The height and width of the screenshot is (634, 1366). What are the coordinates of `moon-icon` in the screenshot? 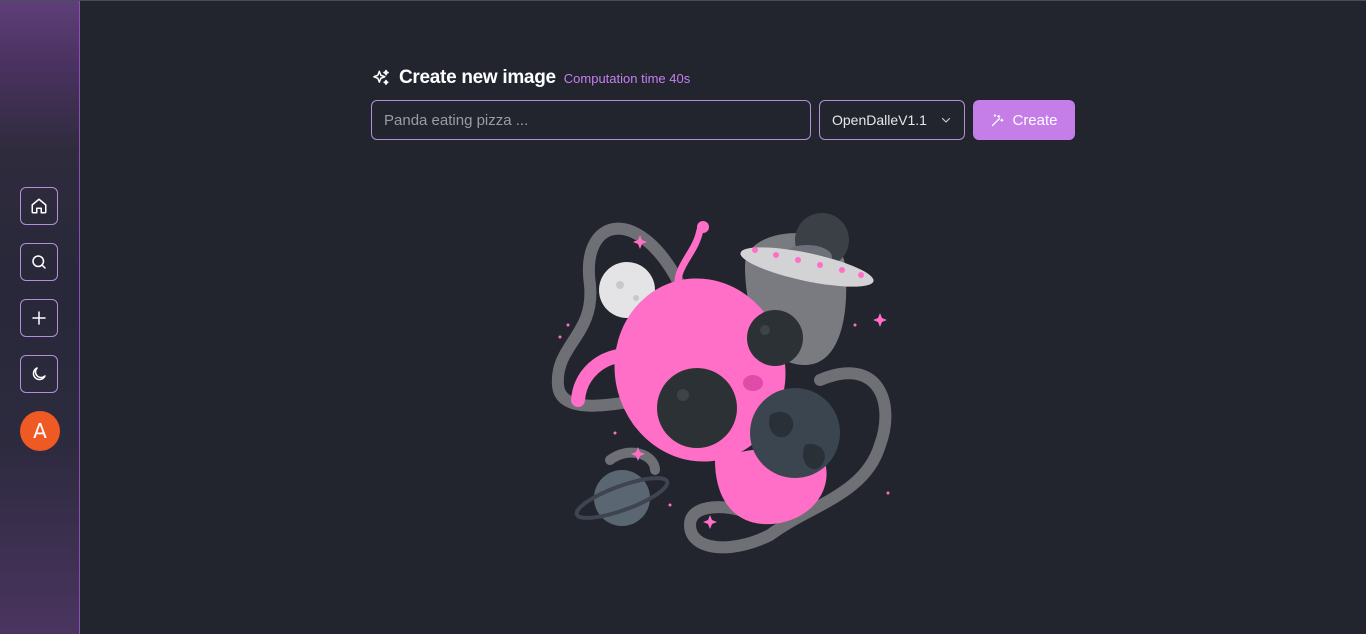 It's located at (39, 374).